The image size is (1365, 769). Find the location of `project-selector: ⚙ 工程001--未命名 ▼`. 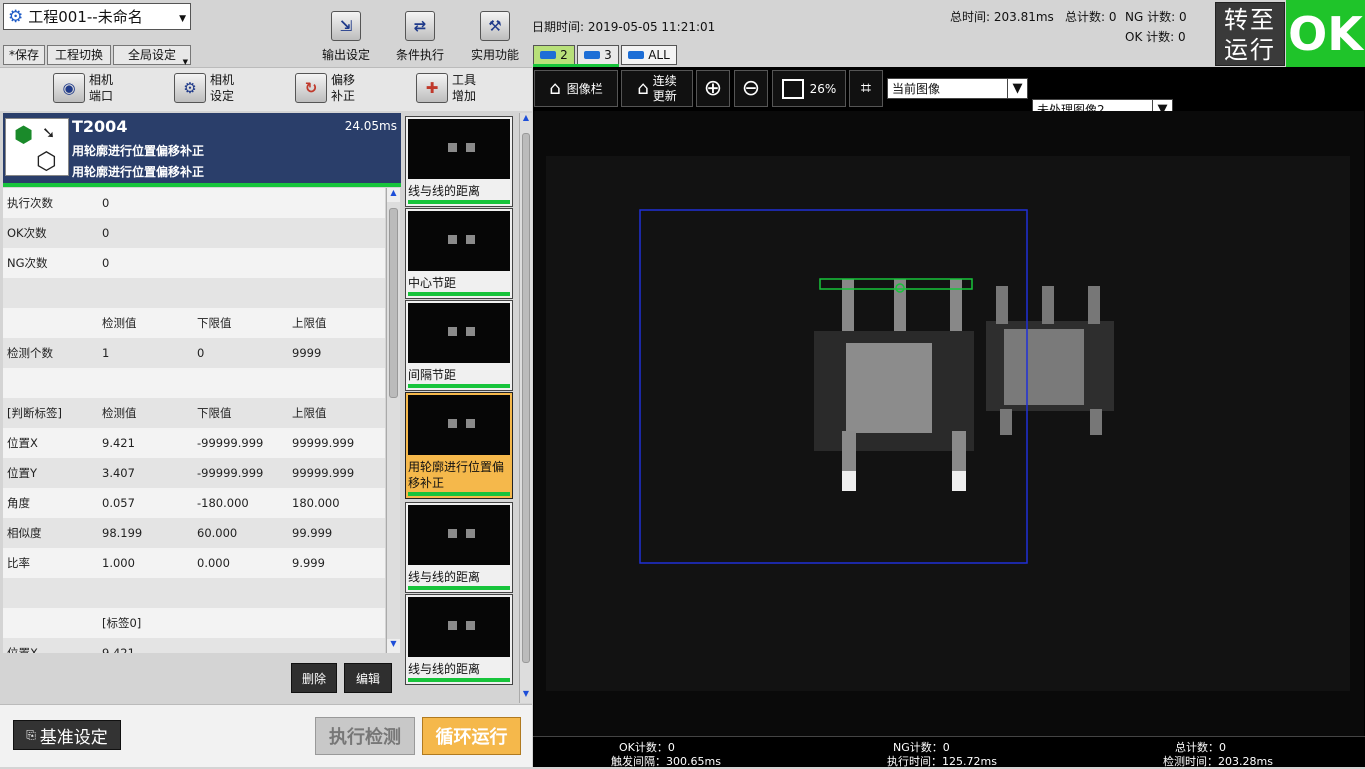

project-selector: ⚙ 工程001--未命名 ▼ is located at coordinates (97, 16).